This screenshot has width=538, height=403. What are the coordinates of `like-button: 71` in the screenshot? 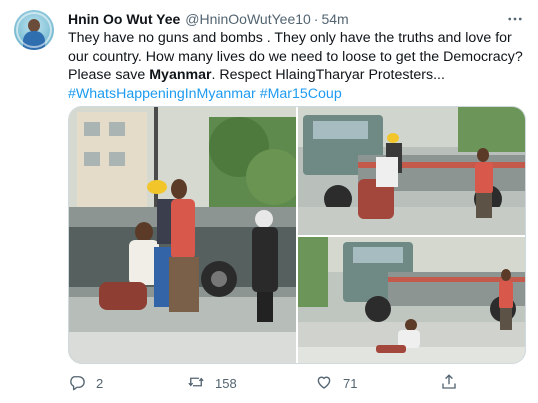 It's located at (336, 383).